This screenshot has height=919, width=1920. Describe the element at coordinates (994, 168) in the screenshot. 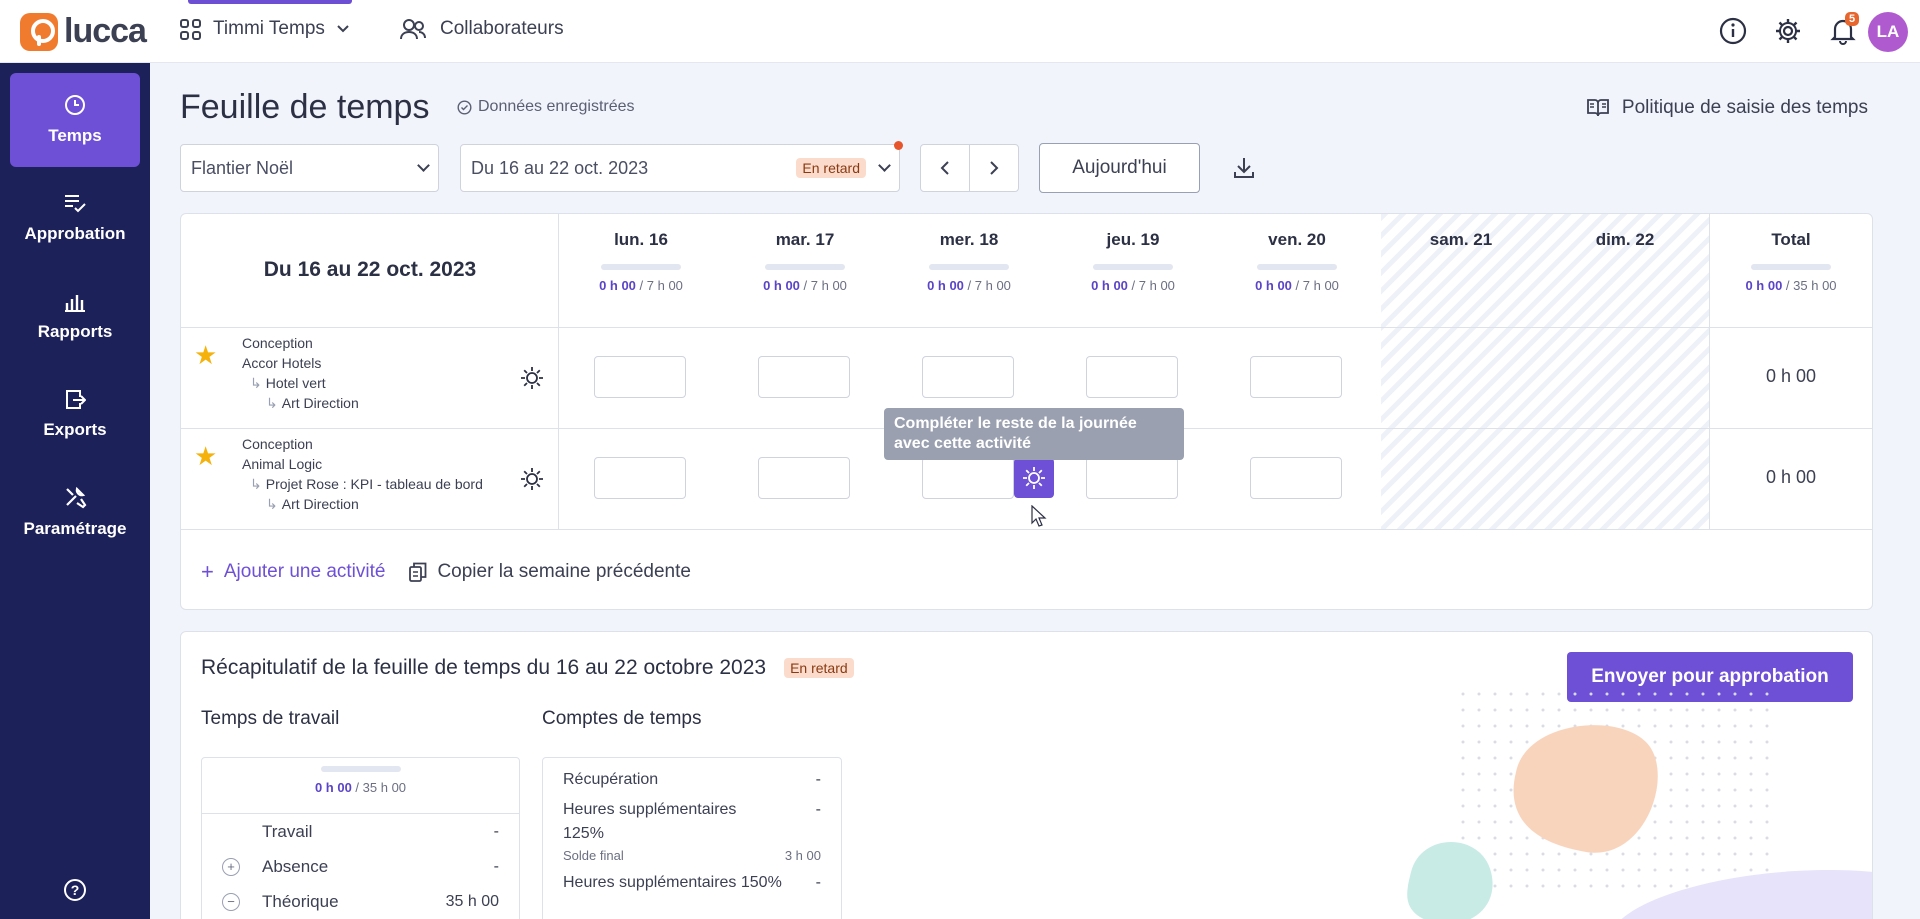

I see `next-week-button` at that location.